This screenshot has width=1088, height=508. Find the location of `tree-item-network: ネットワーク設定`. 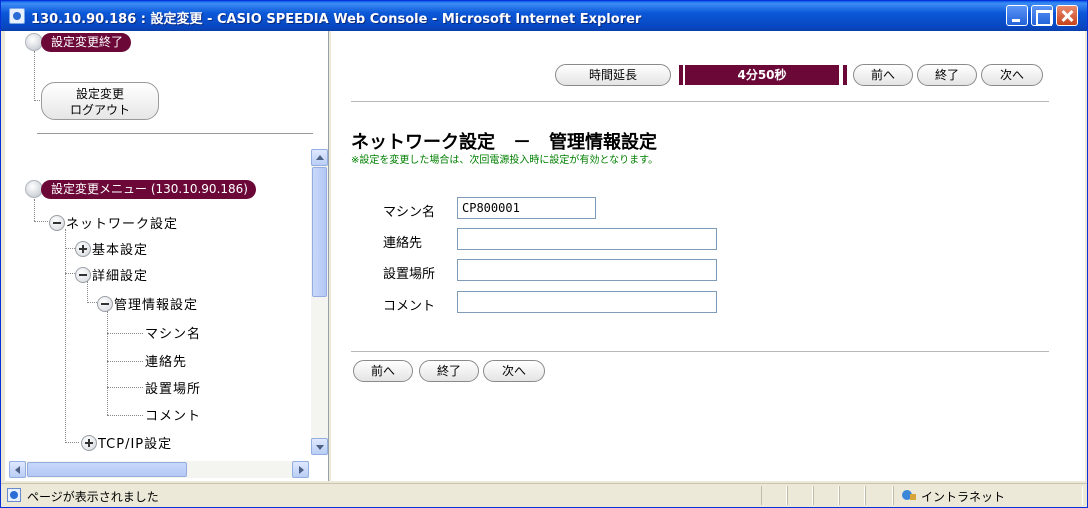

tree-item-network: ネットワーク設定 is located at coordinates (113, 222).